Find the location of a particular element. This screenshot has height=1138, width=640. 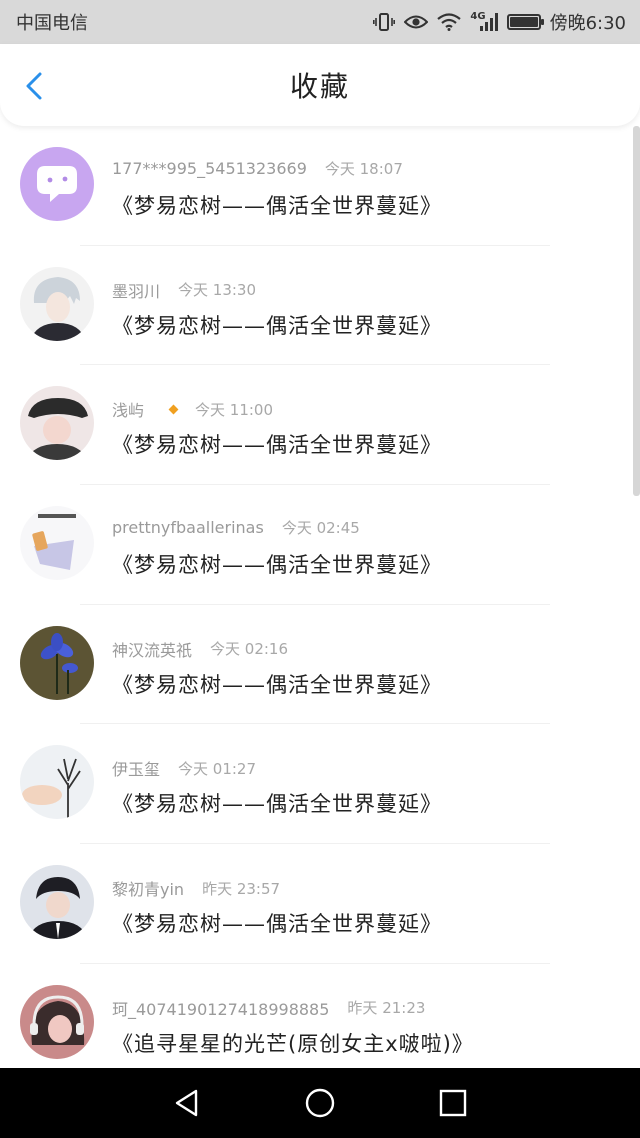

username: 黎初青yin is located at coordinates (148, 890).